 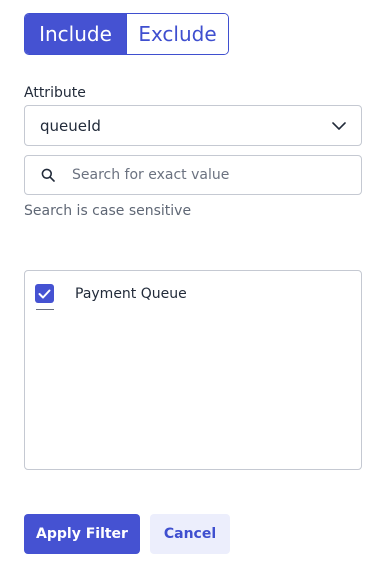 I want to click on item-checkbox, so click(x=44, y=293).